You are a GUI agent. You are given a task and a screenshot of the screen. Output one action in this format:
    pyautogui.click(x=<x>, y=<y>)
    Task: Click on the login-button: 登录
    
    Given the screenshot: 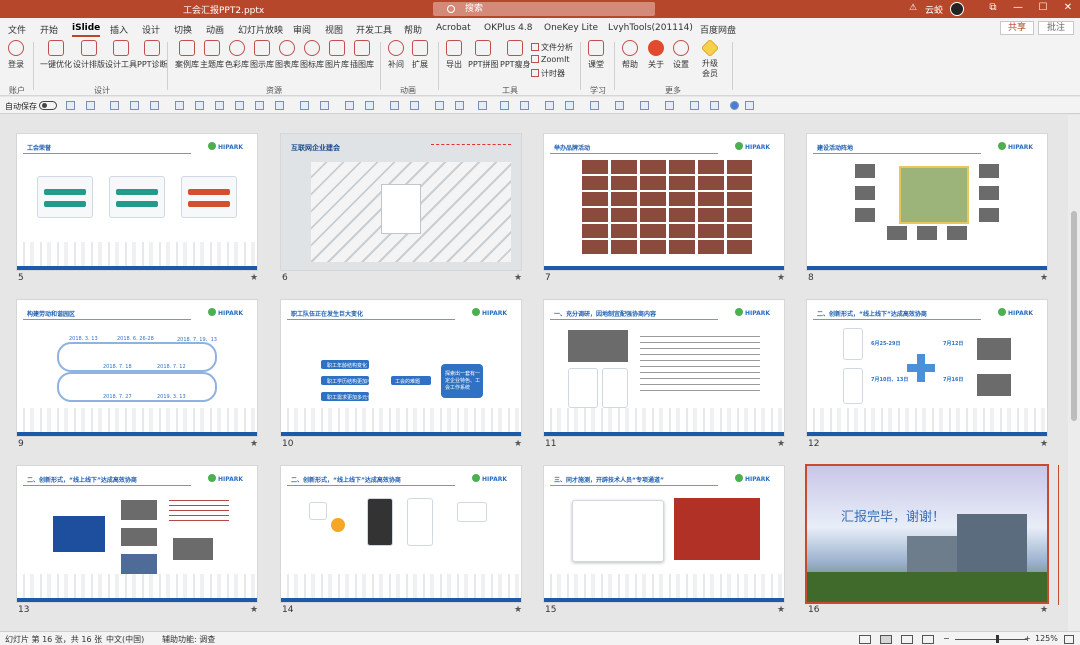 What is the action you would take?
    pyautogui.click(x=16, y=55)
    